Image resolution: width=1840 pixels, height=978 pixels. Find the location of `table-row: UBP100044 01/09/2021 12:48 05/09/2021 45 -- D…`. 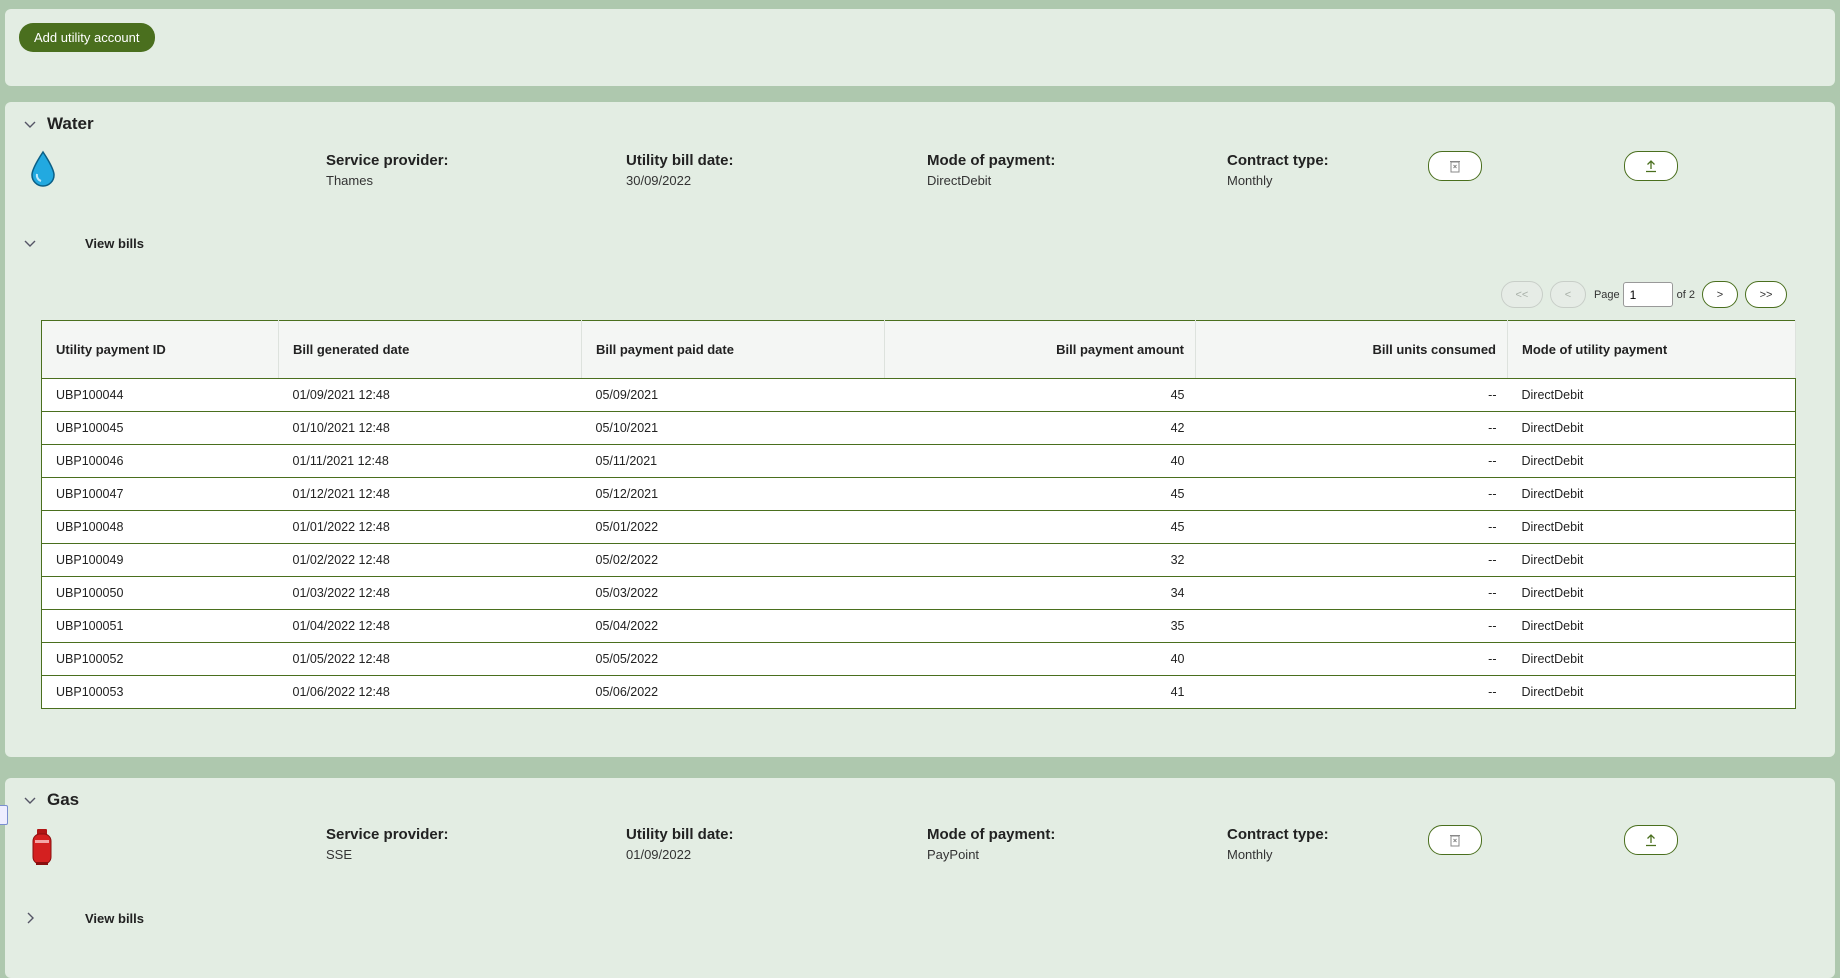

table-row: UBP100044 01/09/2021 12:48 05/09/2021 45 -- D… is located at coordinates (918, 395).